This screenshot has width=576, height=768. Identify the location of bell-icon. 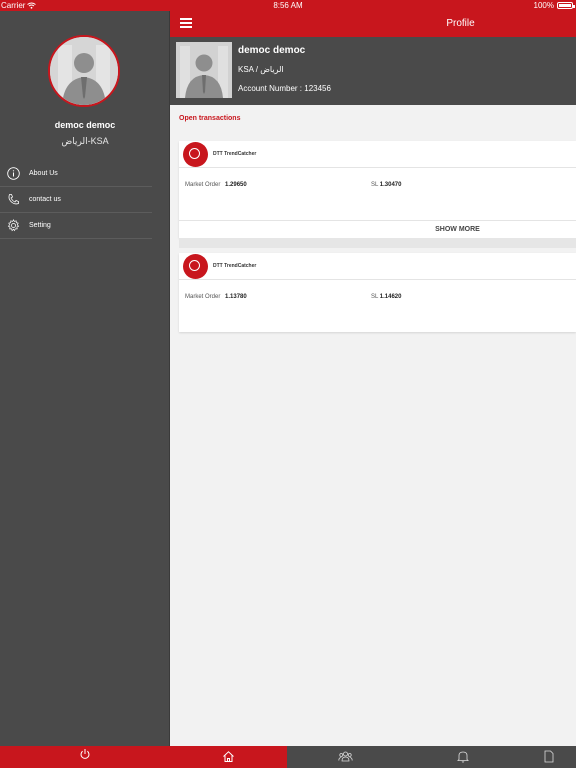
(462, 757).